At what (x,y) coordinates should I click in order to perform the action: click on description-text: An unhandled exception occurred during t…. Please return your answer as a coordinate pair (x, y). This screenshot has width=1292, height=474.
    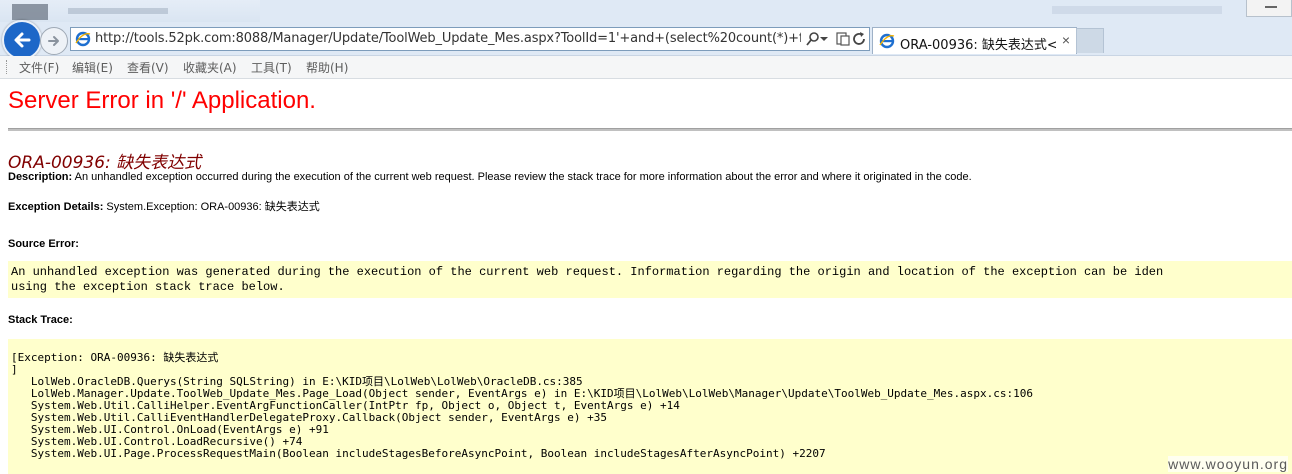
    Looking at the image, I should click on (522, 177).